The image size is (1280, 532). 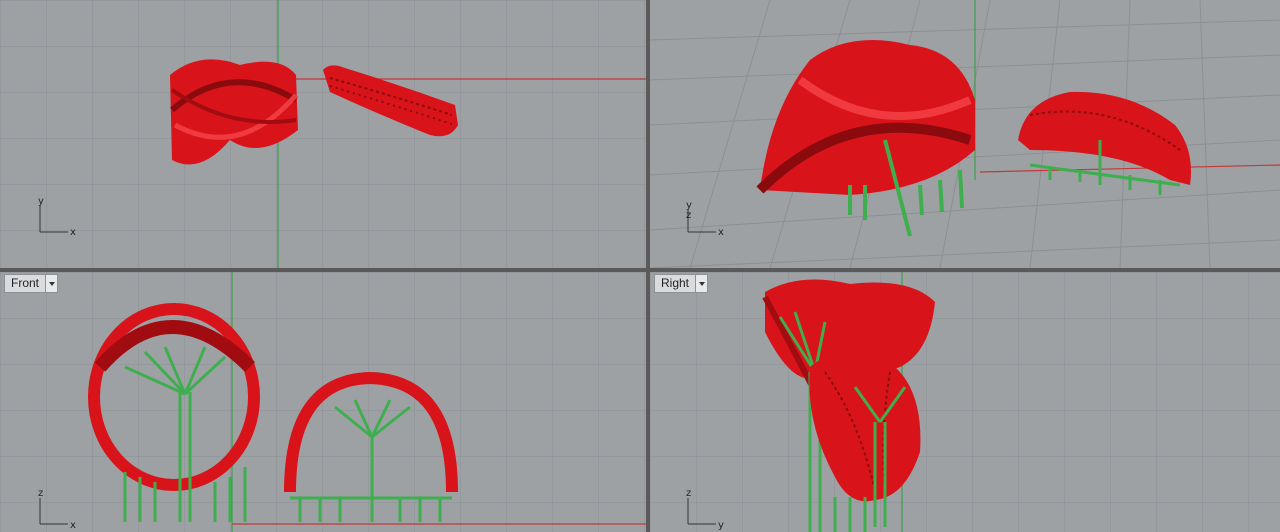 What do you see at coordinates (865, 138) in the screenshot?
I see `twisted-ring-model` at bounding box center [865, 138].